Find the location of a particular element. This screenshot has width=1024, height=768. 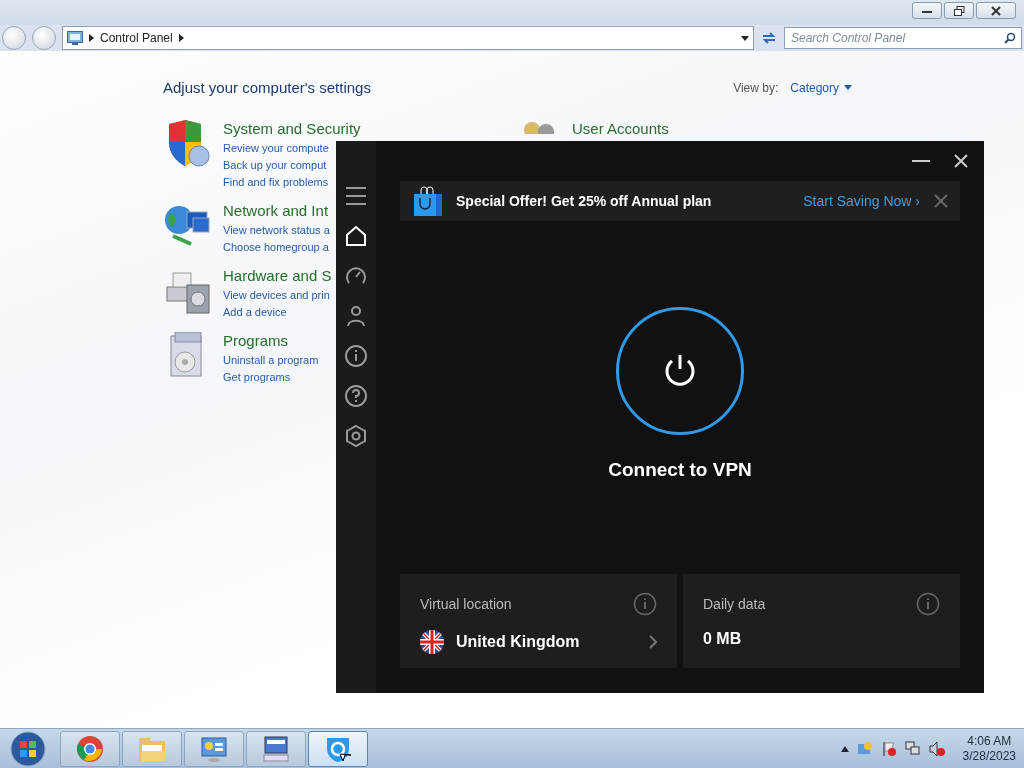

task-link: Get programs is located at coordinates (257, 377).